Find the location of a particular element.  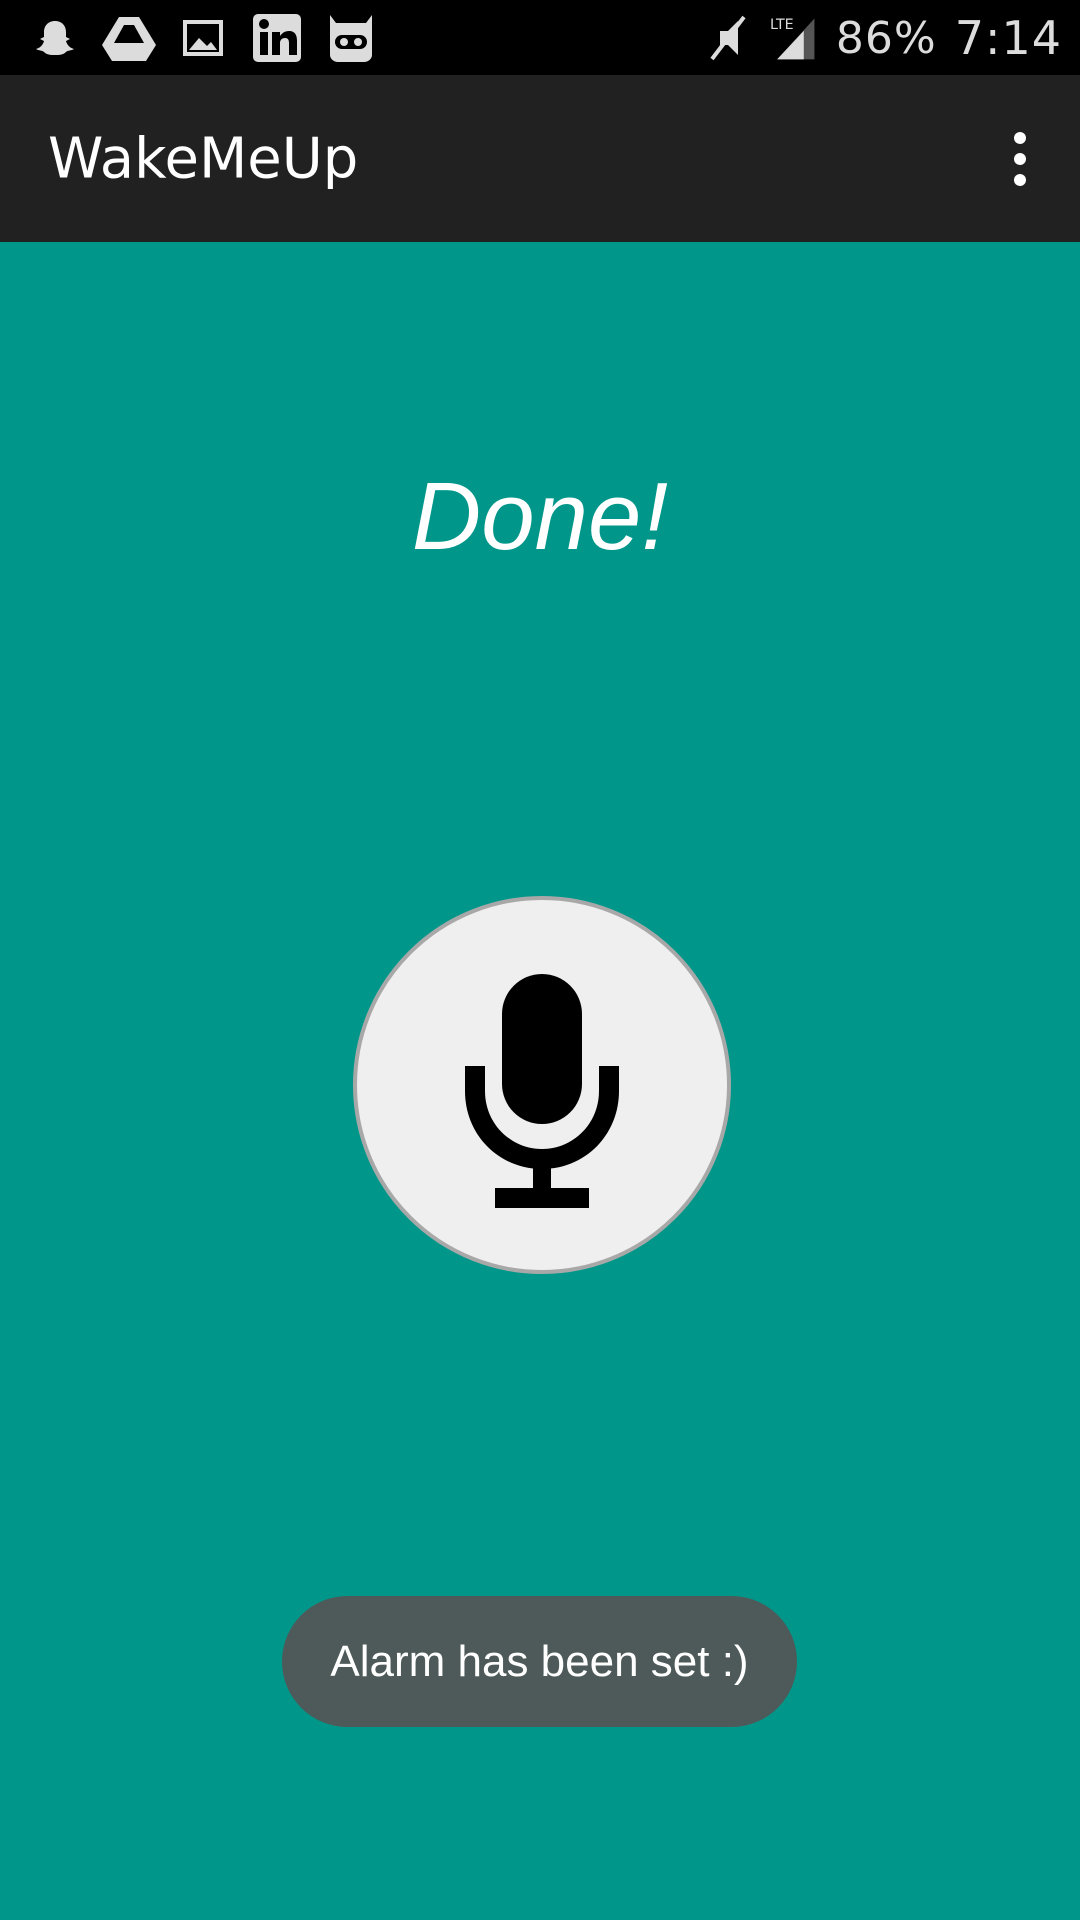

overflow-menu-button is located at coordinates (1020, 159).